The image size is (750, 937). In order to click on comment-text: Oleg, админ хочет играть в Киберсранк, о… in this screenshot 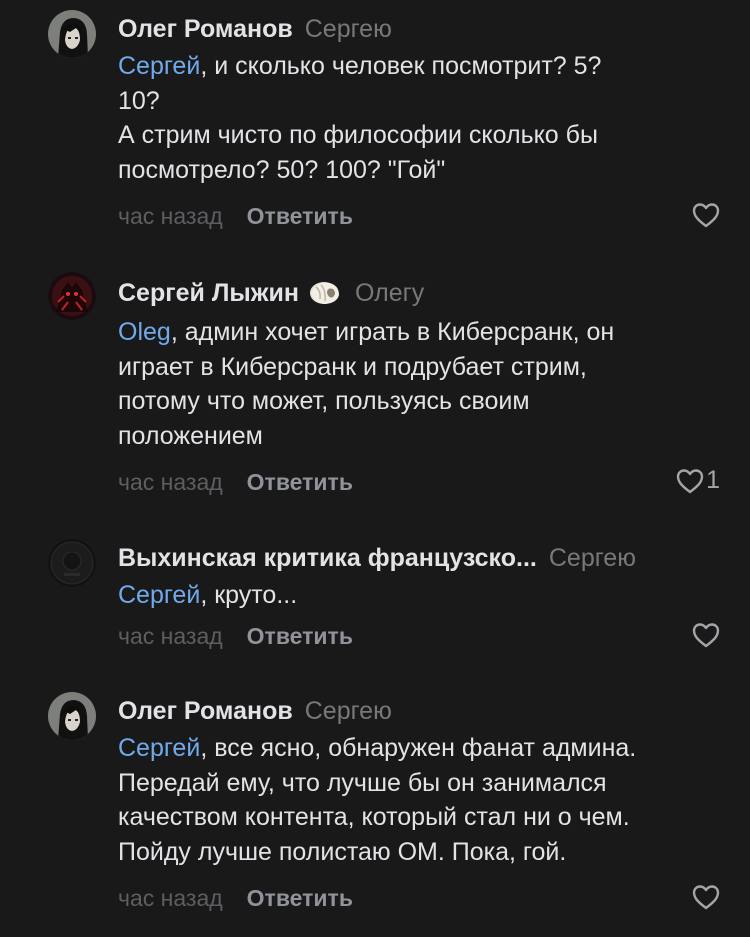, I will do `click(366, 384)`.